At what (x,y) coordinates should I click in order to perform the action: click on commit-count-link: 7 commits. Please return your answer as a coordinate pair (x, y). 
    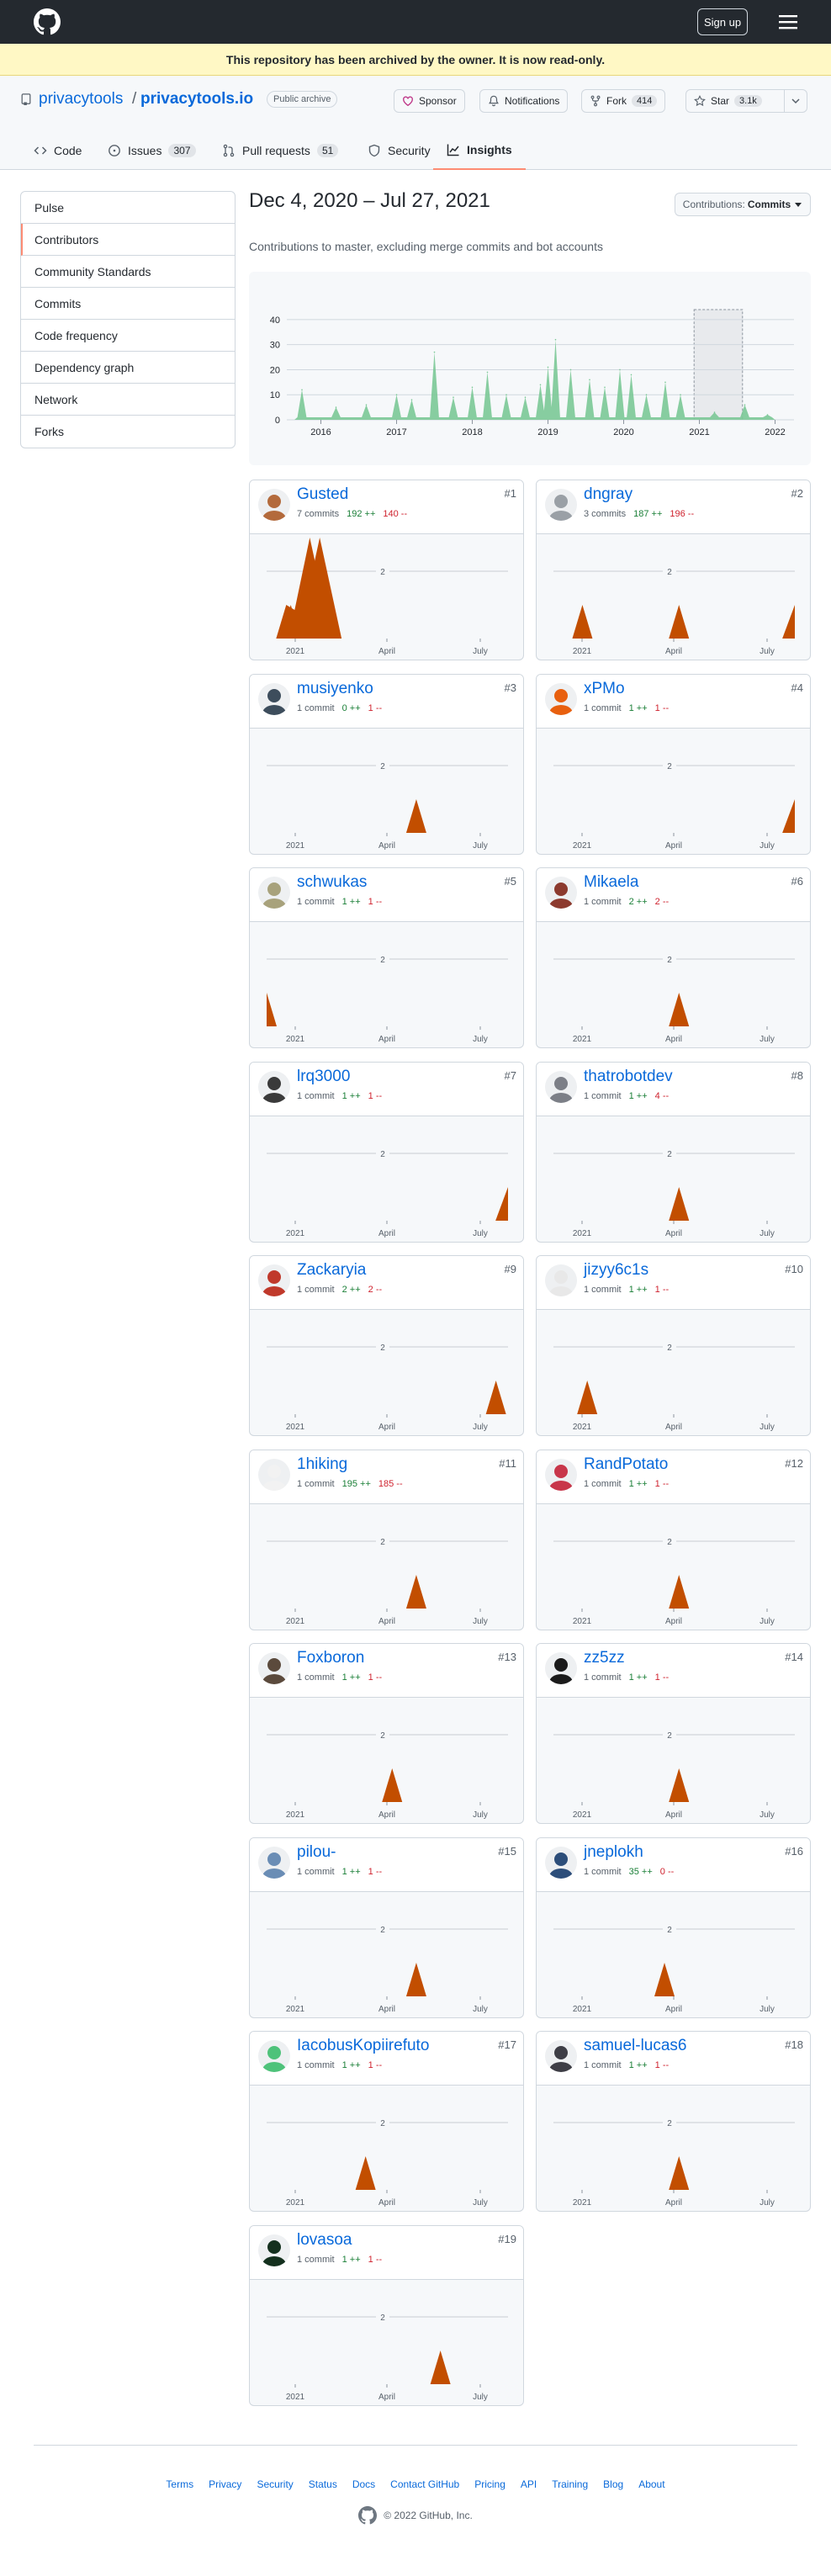
    Looking at the image, I should click on (318, 514).